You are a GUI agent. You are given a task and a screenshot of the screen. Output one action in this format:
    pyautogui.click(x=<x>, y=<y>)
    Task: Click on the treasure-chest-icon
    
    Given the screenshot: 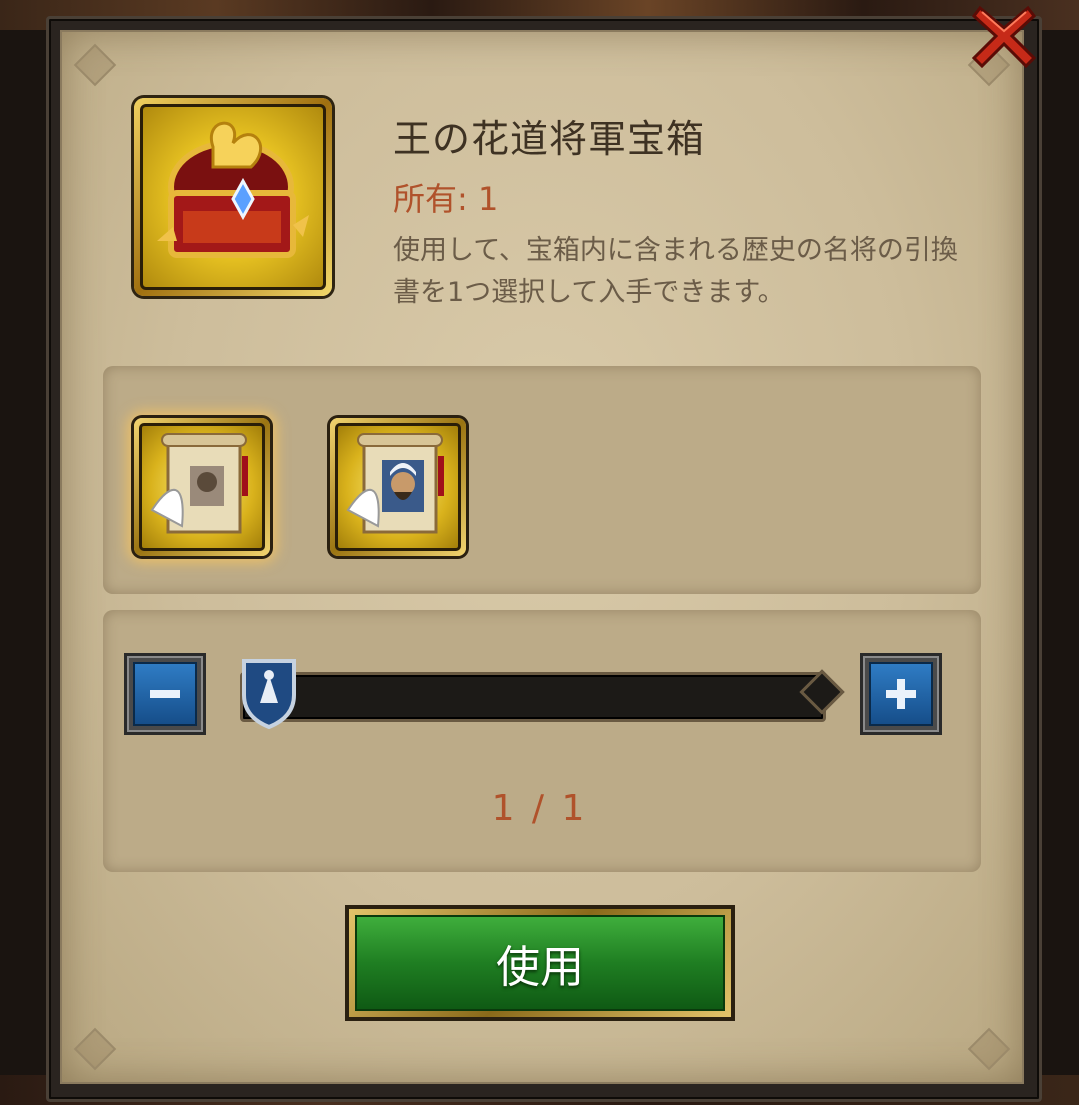 What is the action you would take?
    pyautogui.click(x=233, y=197)
    